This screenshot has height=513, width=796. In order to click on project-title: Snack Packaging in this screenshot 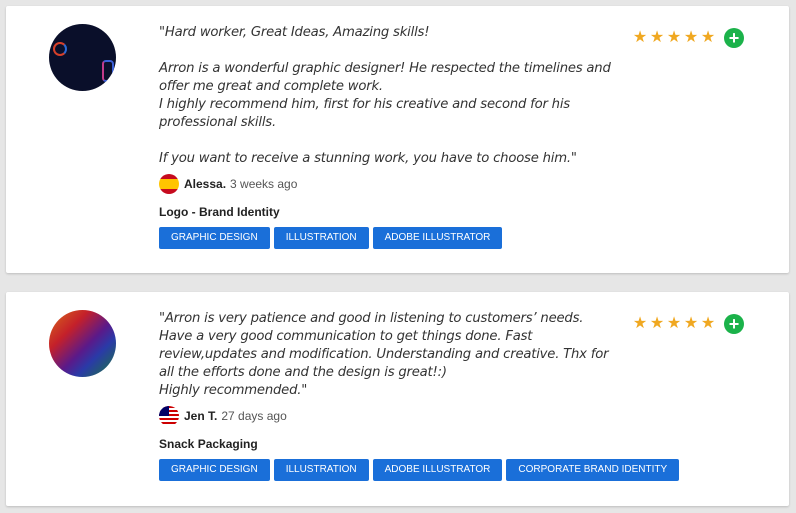, I will do `click(208, 444)`.